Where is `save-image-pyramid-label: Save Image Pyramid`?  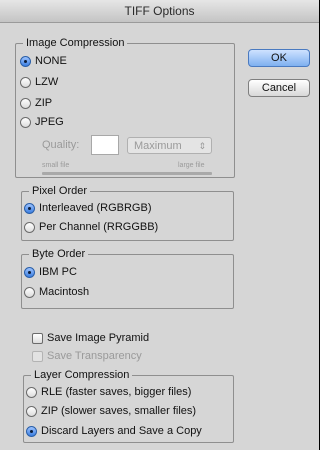 save-image-pyramid-label: Save Image Pyramid is located at coordinates (98, 338).